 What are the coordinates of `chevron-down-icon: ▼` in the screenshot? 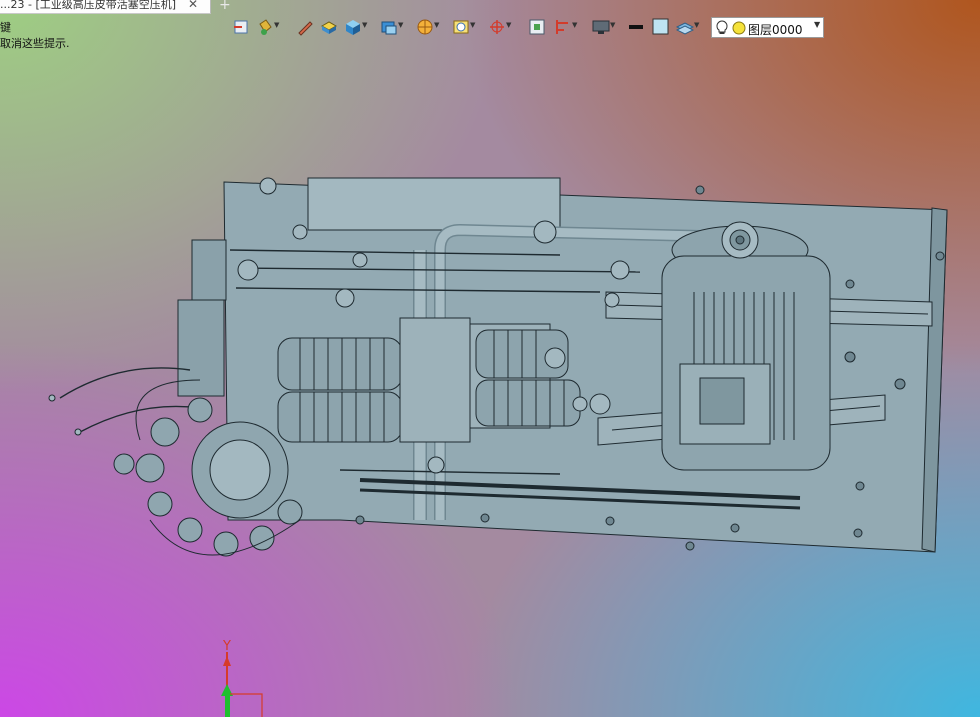 It's located at (817, 24).